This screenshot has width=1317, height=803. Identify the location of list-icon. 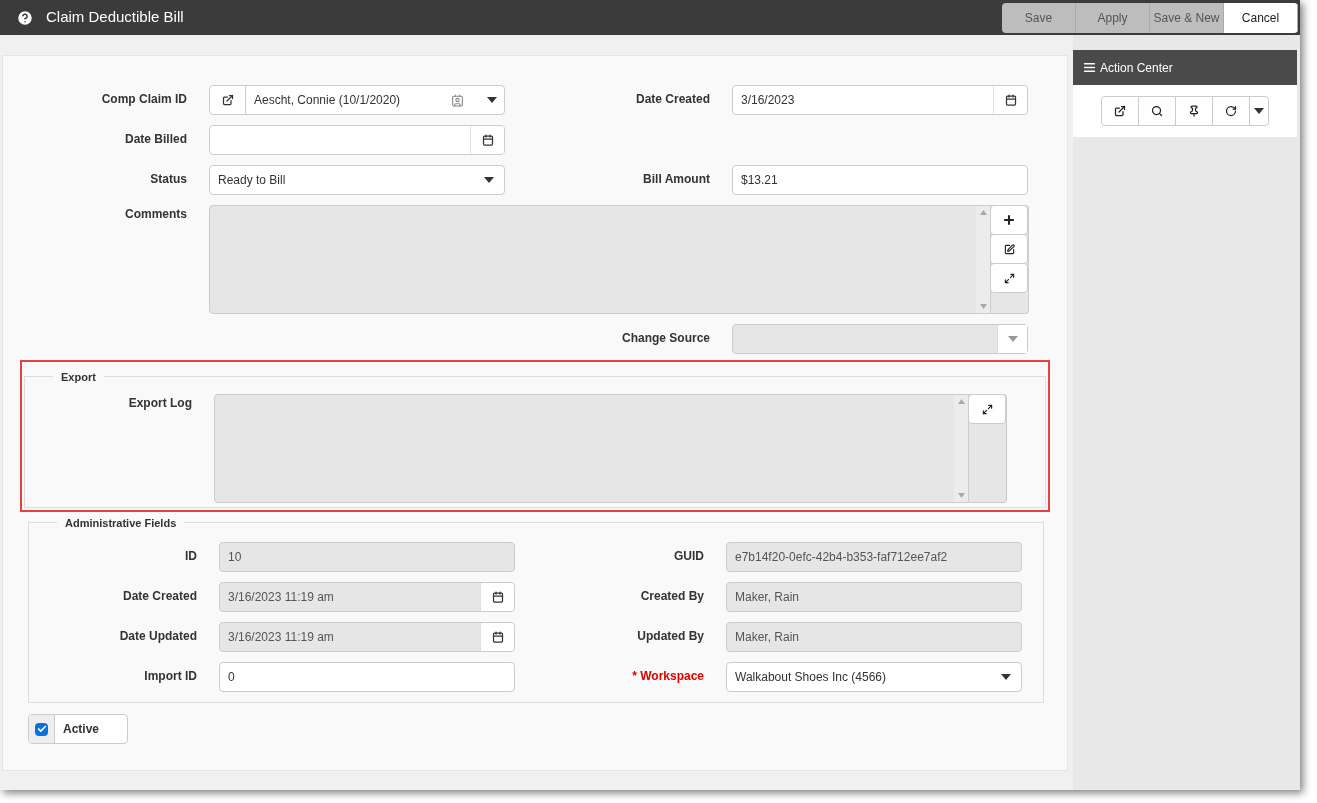
(1089, 67).